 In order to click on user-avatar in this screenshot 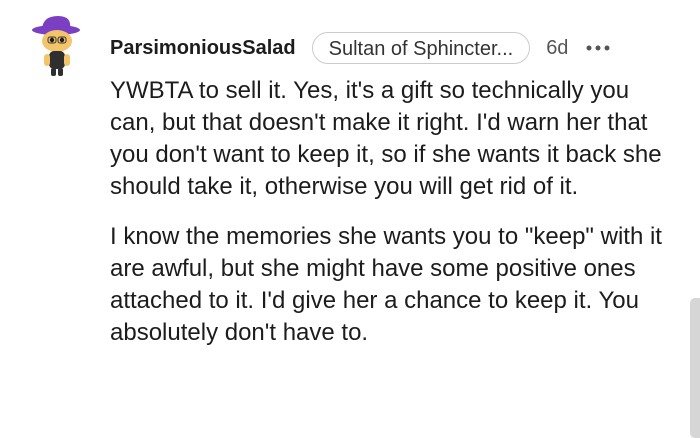, I will do `click(58, 47)`.